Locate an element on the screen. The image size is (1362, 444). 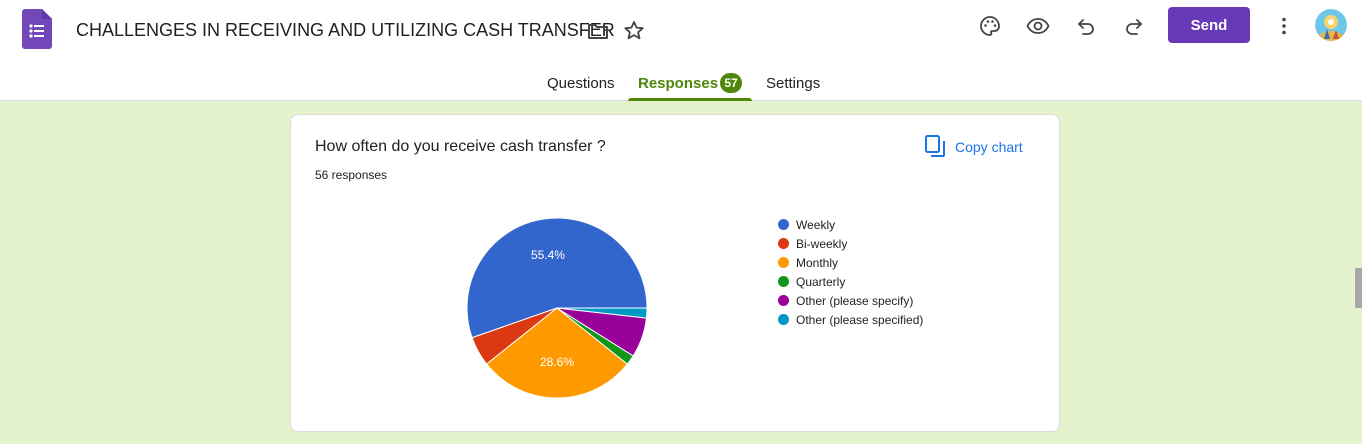
pie-slice-label: 55.4% is located at coordinates (548, 255).